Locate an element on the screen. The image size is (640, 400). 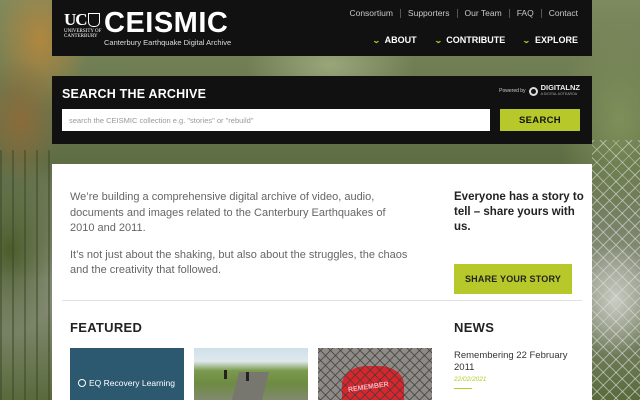
background-foliage is located at coordinates (26, 275).